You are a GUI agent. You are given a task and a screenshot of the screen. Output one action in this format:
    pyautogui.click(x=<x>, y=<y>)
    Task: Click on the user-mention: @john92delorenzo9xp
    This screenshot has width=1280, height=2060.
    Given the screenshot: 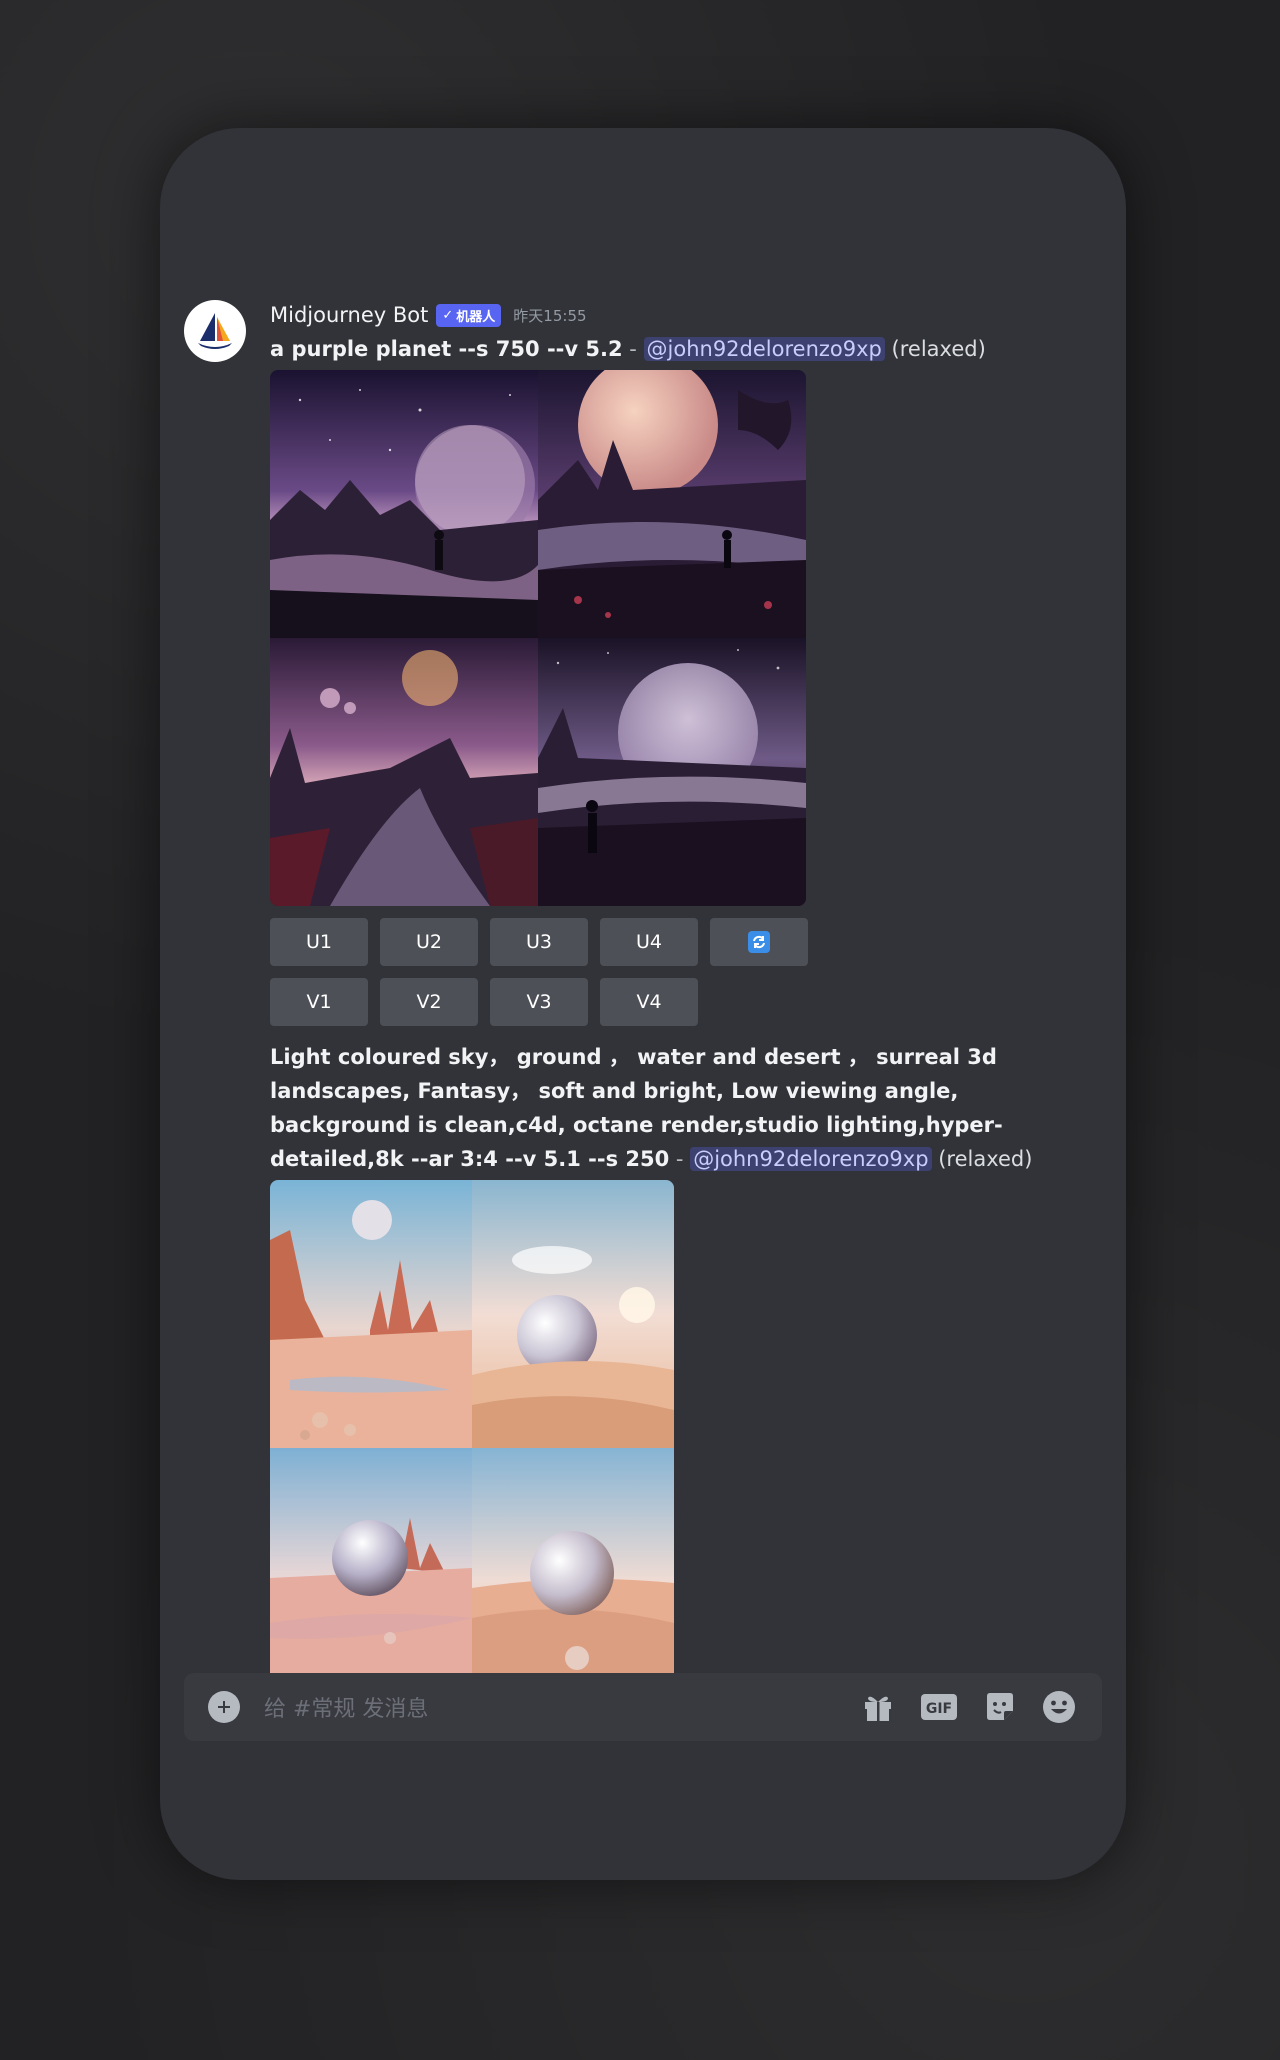 What is the action you would take?
    pyautogui.click(x=764, y=349)
    